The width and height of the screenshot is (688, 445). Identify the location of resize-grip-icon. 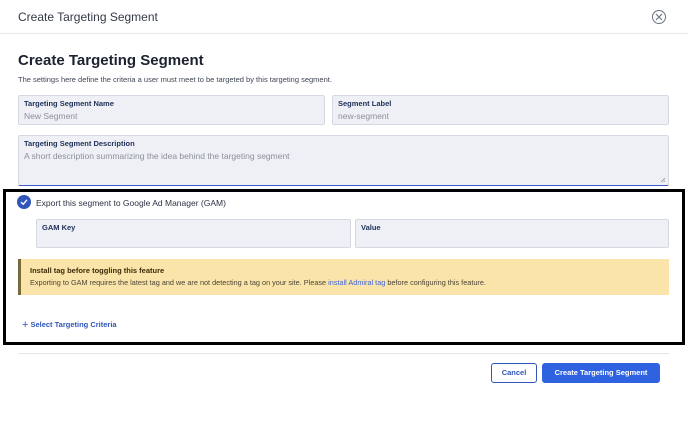
(663, 180).